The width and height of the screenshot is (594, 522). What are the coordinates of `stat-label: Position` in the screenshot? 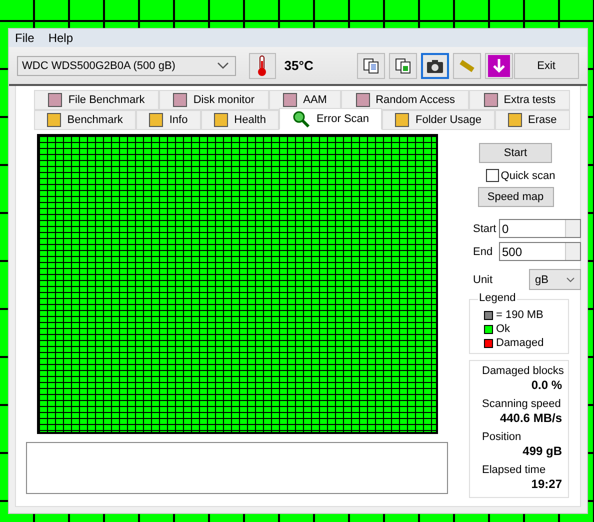 It's located at (502, 437).